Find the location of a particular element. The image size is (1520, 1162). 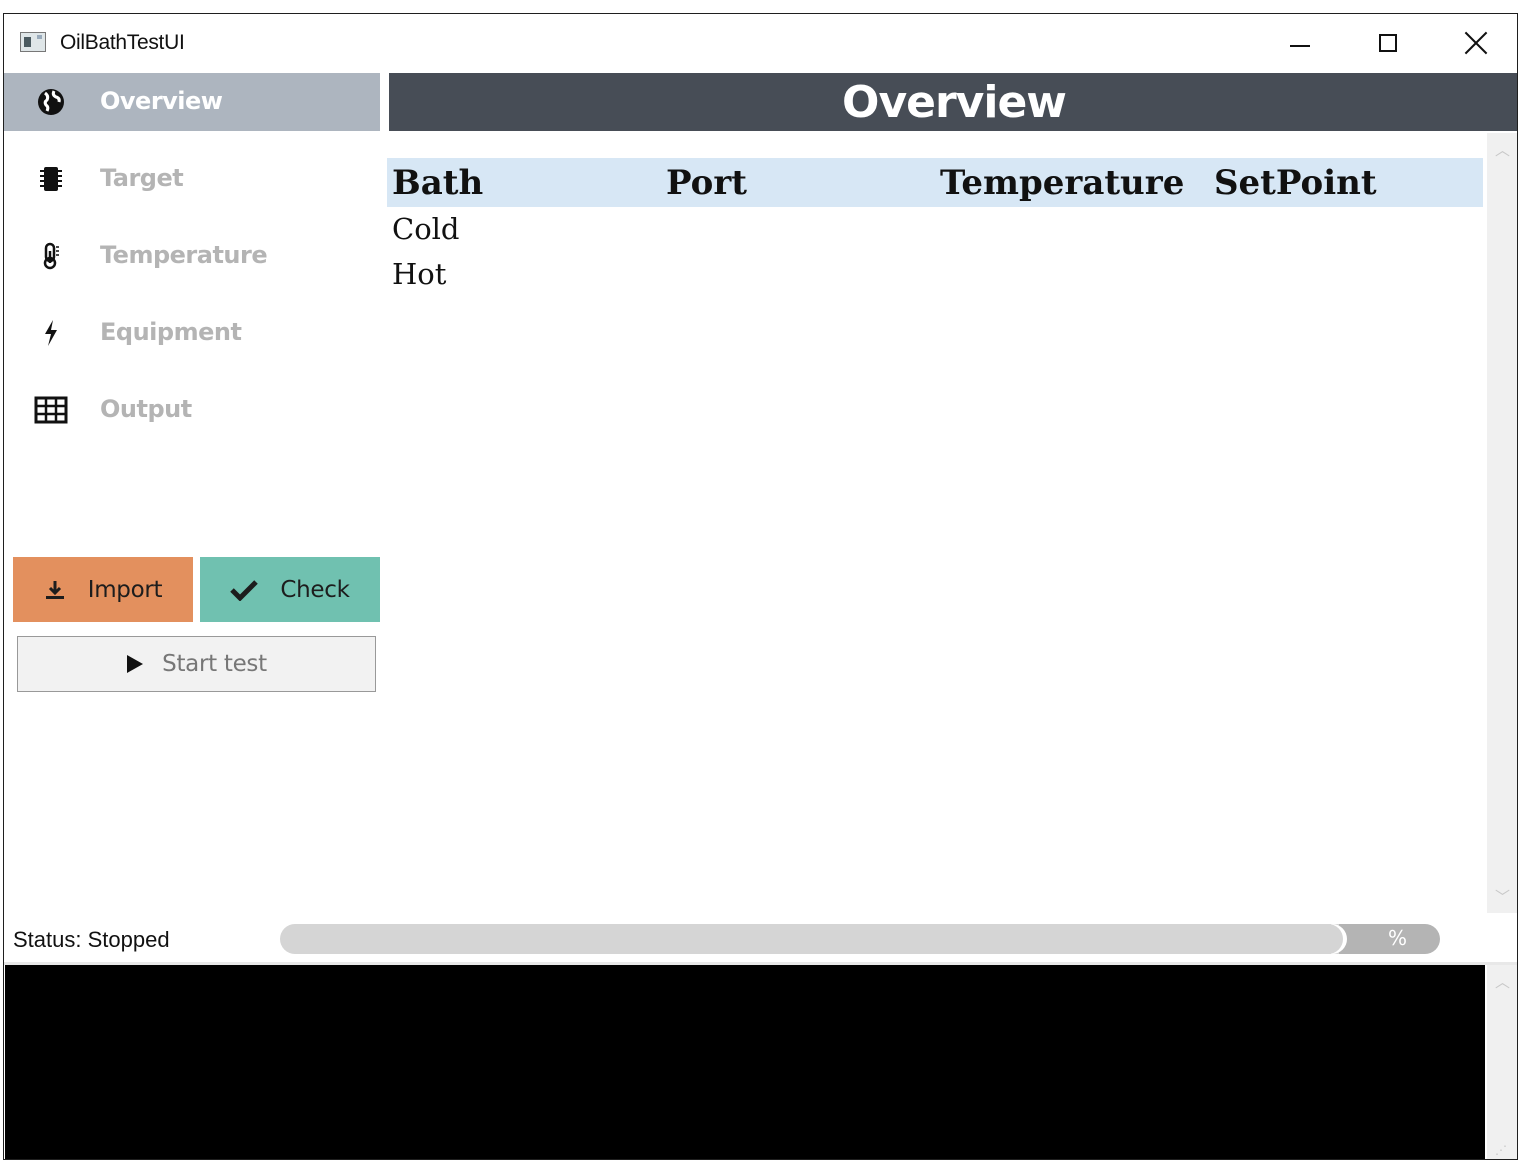

console-scrollbar: ︿ ⋰ is located at coordinates (1502, 1062).